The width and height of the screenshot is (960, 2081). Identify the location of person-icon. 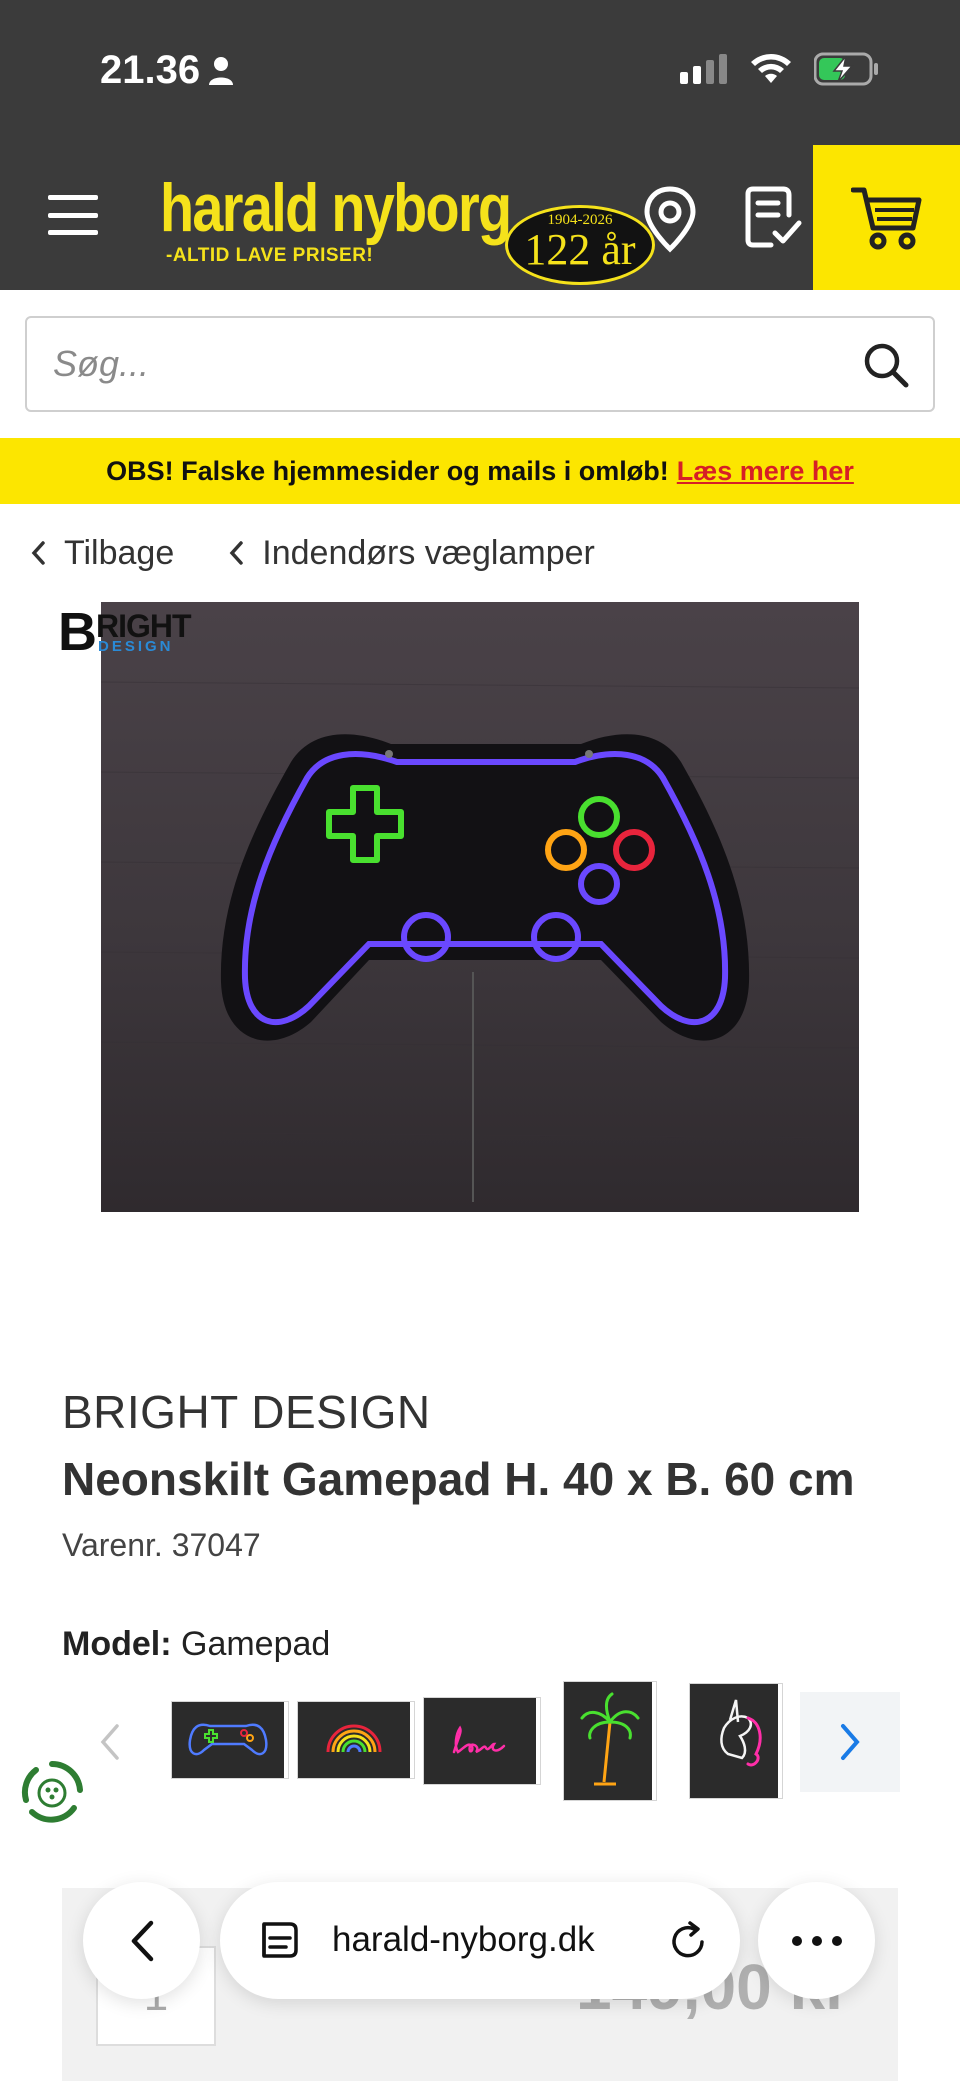
(221, 70).